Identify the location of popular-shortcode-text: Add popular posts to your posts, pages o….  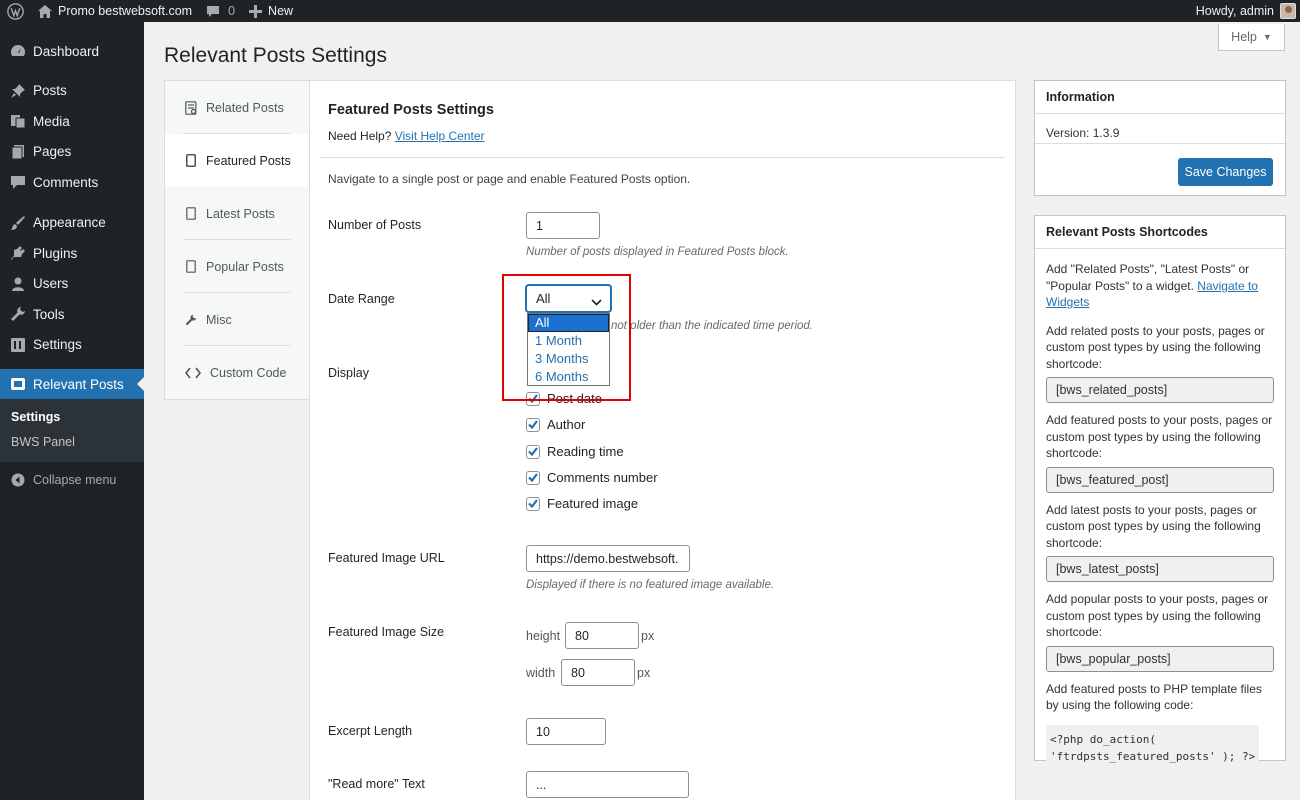
(1157, 615).